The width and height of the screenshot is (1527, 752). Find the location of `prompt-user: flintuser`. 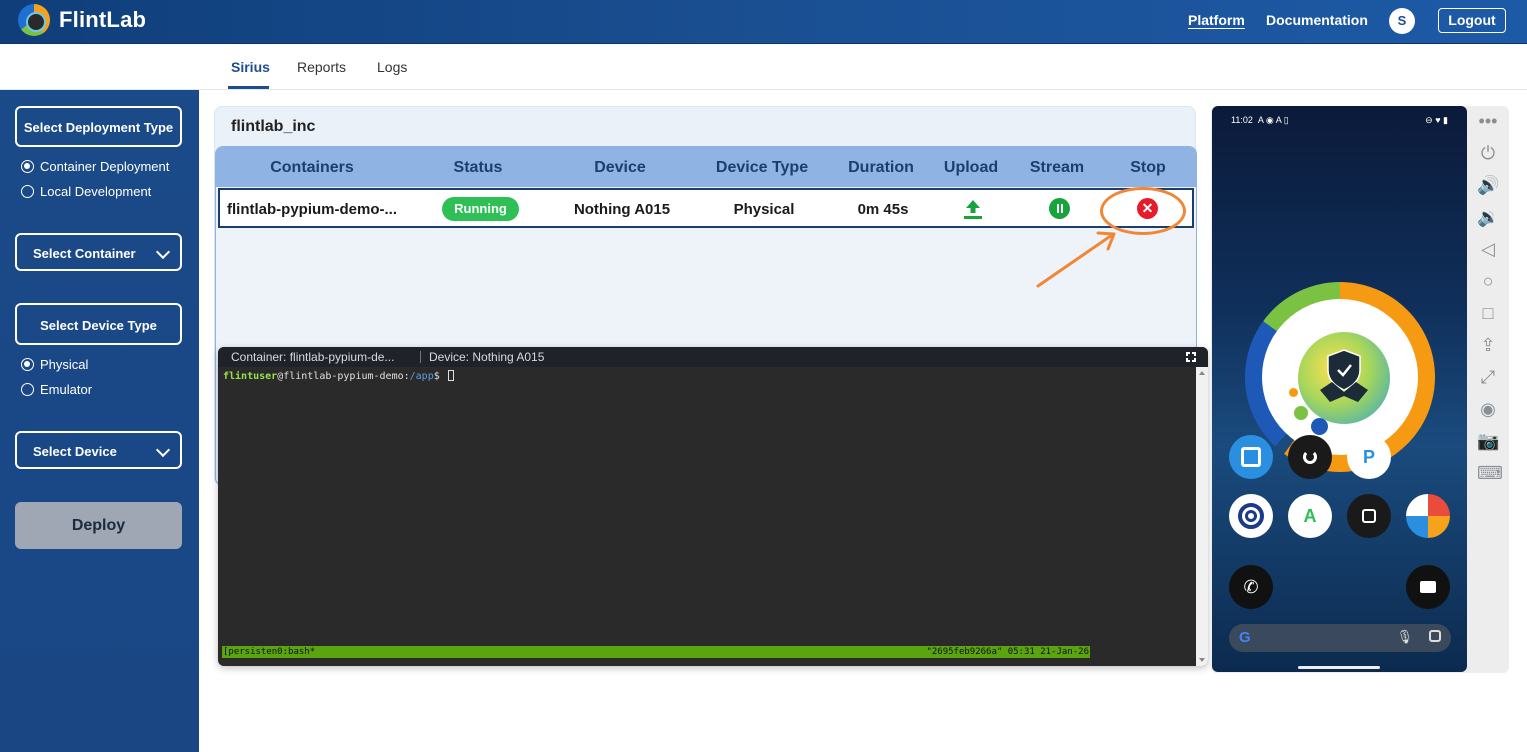

prompt-user: flintuser is located at coordinates (250, 376).